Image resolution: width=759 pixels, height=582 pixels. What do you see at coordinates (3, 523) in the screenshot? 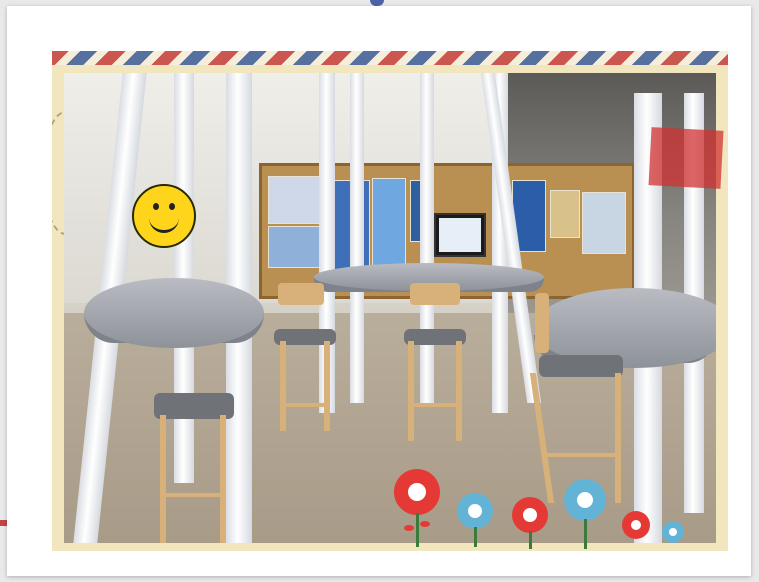
I see `left-edge-mark` at bounding box center [3, 523].